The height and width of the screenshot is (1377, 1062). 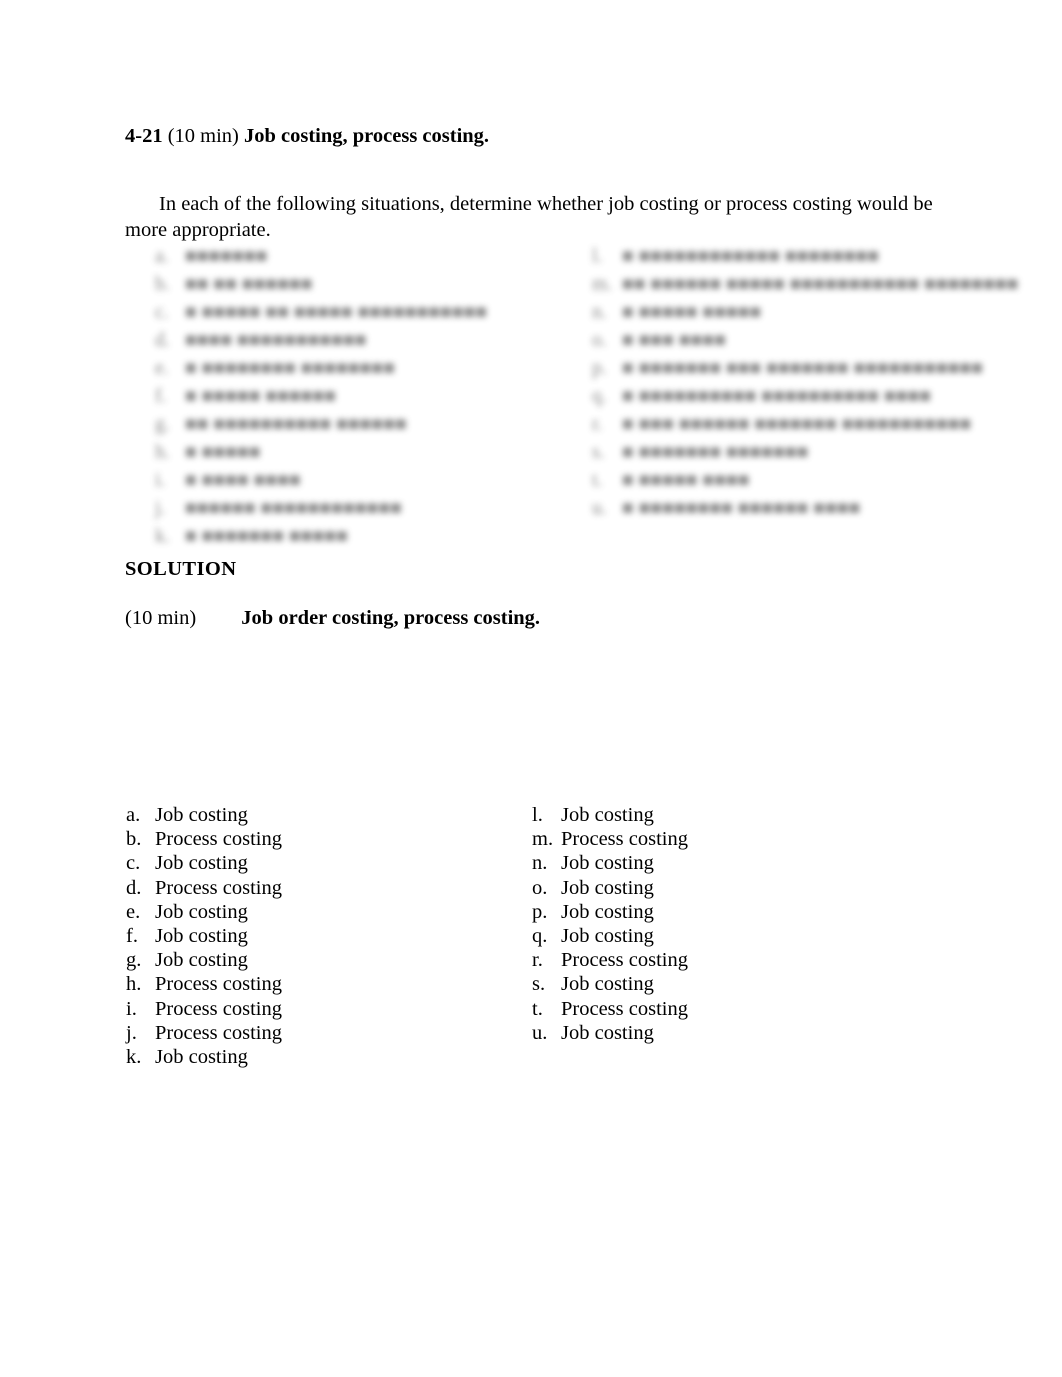 I want to click on answer-item: b. Process costing, so click(x=306, y=839).